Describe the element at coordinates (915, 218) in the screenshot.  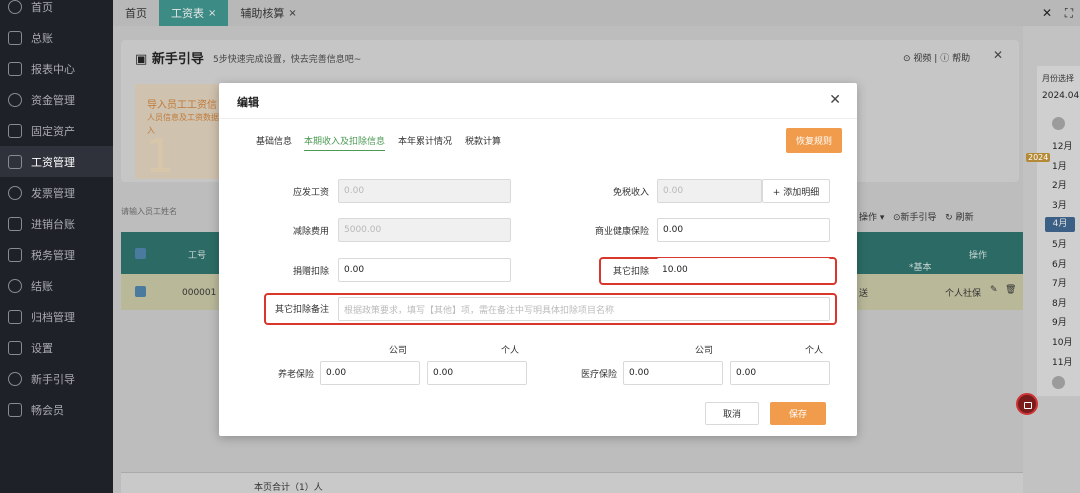
I see `guide-button: ⊙新手引导` at that location.